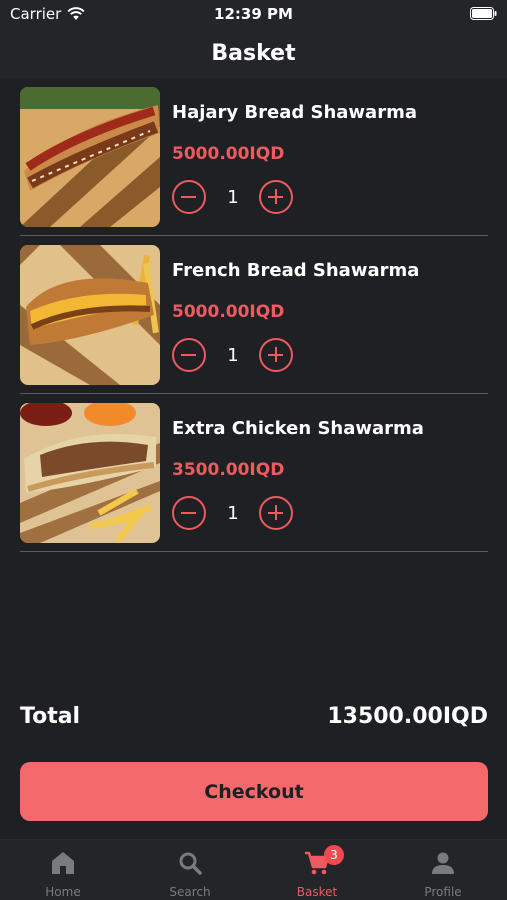 This screenshot has height=900, width=507. I want to click on tab-profile: Profile, so click(443, 870).